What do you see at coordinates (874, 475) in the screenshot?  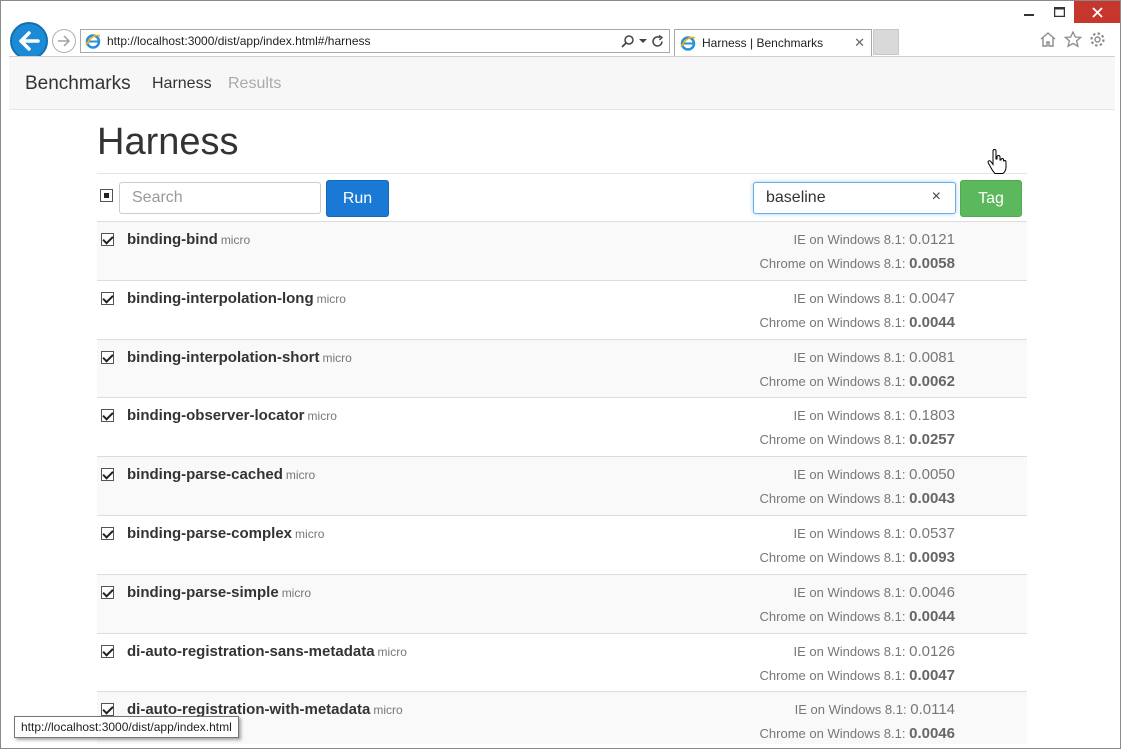 I see `ie-result: IE on Windows 8.1: 0.0050` at bounding box center [874, 475].